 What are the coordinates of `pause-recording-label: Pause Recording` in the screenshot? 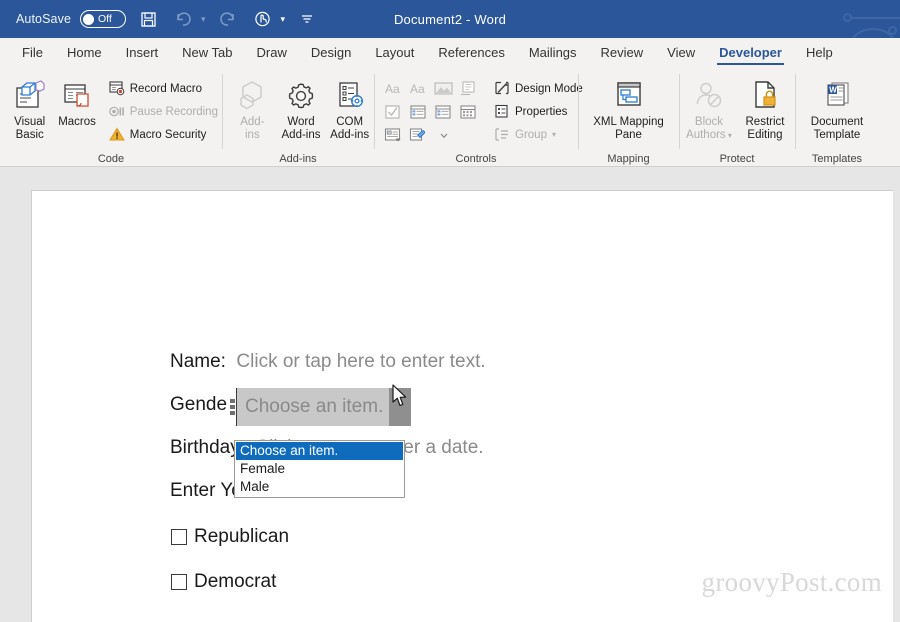 It's located at (173, 111).